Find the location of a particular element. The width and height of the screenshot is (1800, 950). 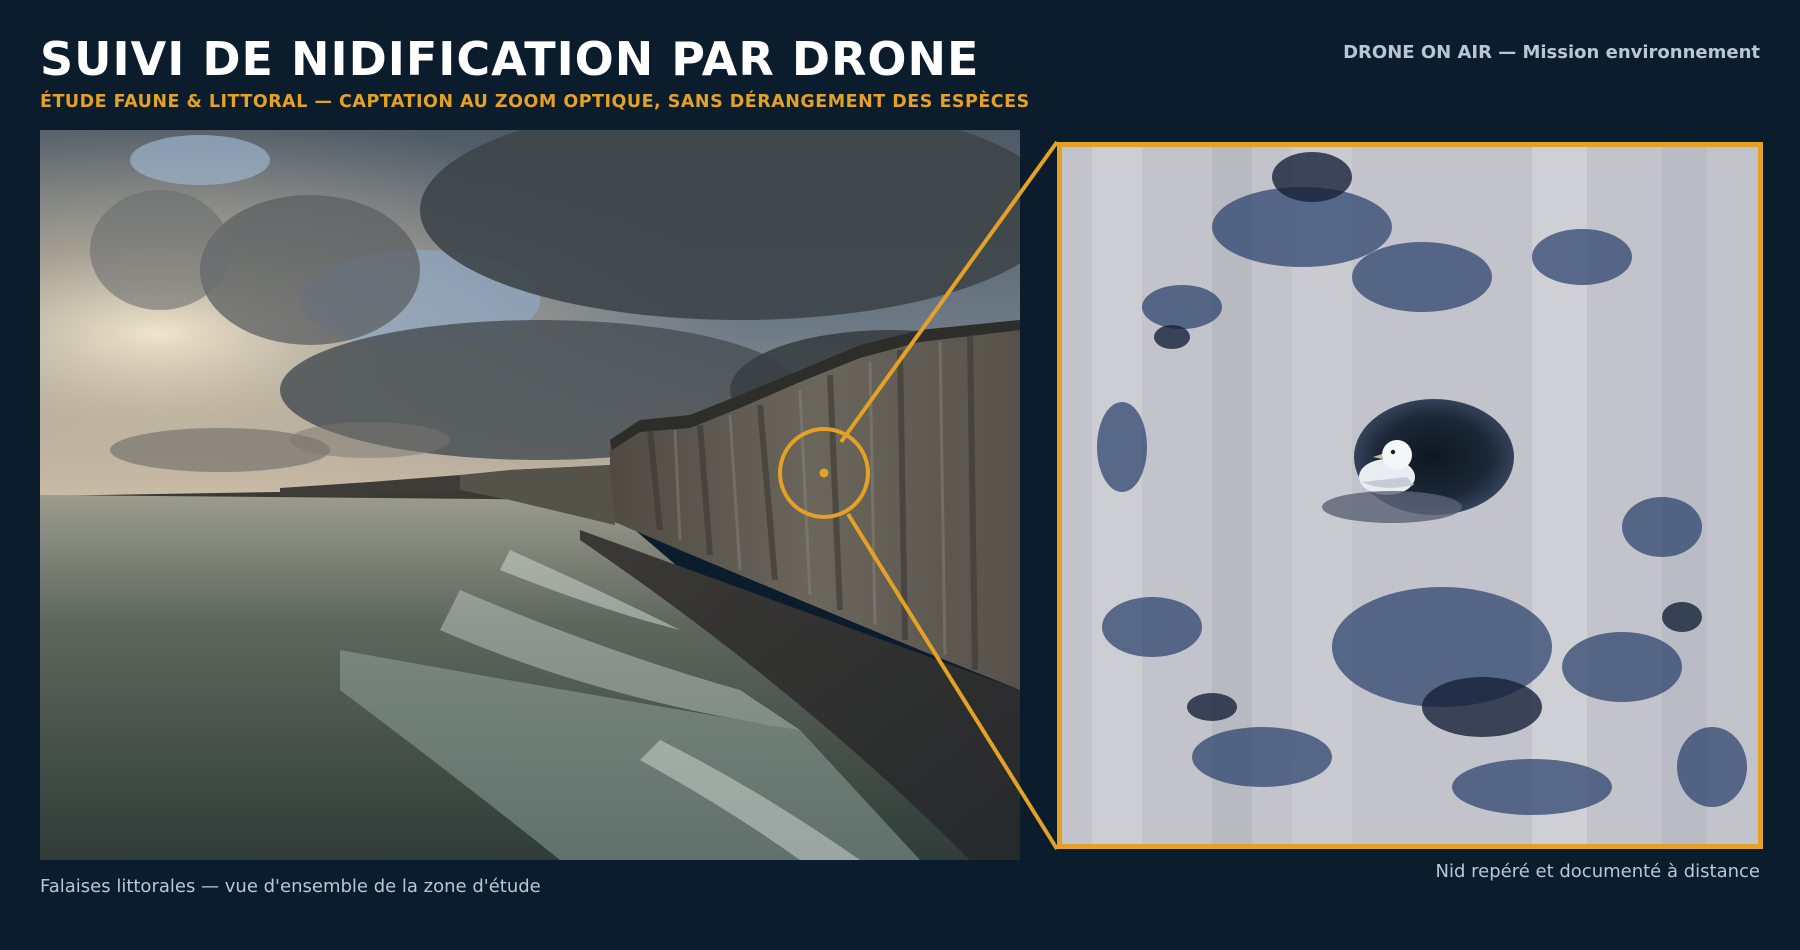

detail-caption: Nid repéré et documenté à distance is located at coordinates (1597, 871).